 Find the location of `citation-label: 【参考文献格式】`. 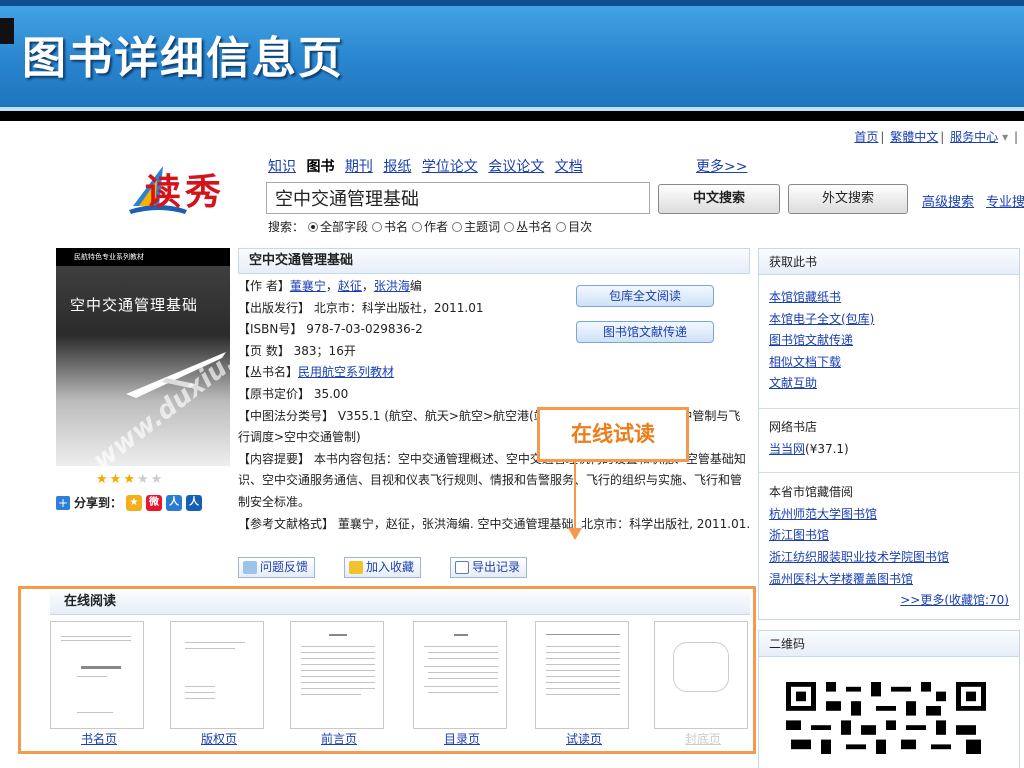

citation-label: 【参考文献格式】 is located at coordinates (286, 523).